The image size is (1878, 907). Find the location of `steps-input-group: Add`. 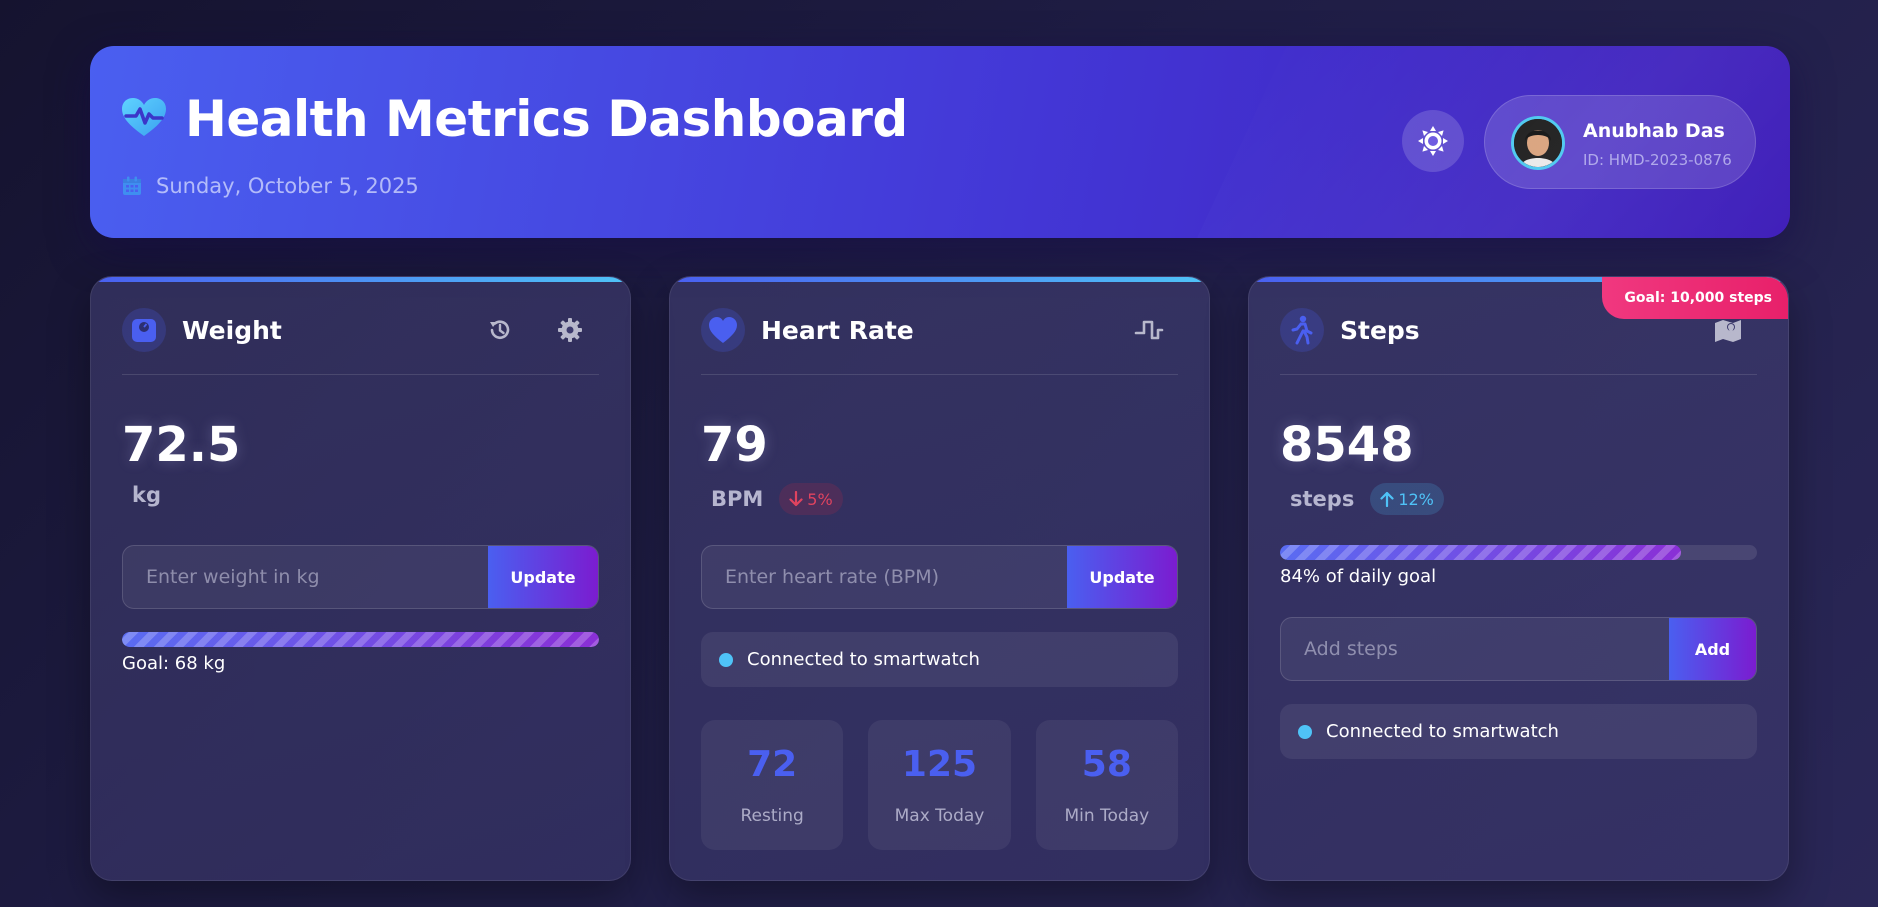

steps-input-group: Add is located at coordinates (1518, 649).